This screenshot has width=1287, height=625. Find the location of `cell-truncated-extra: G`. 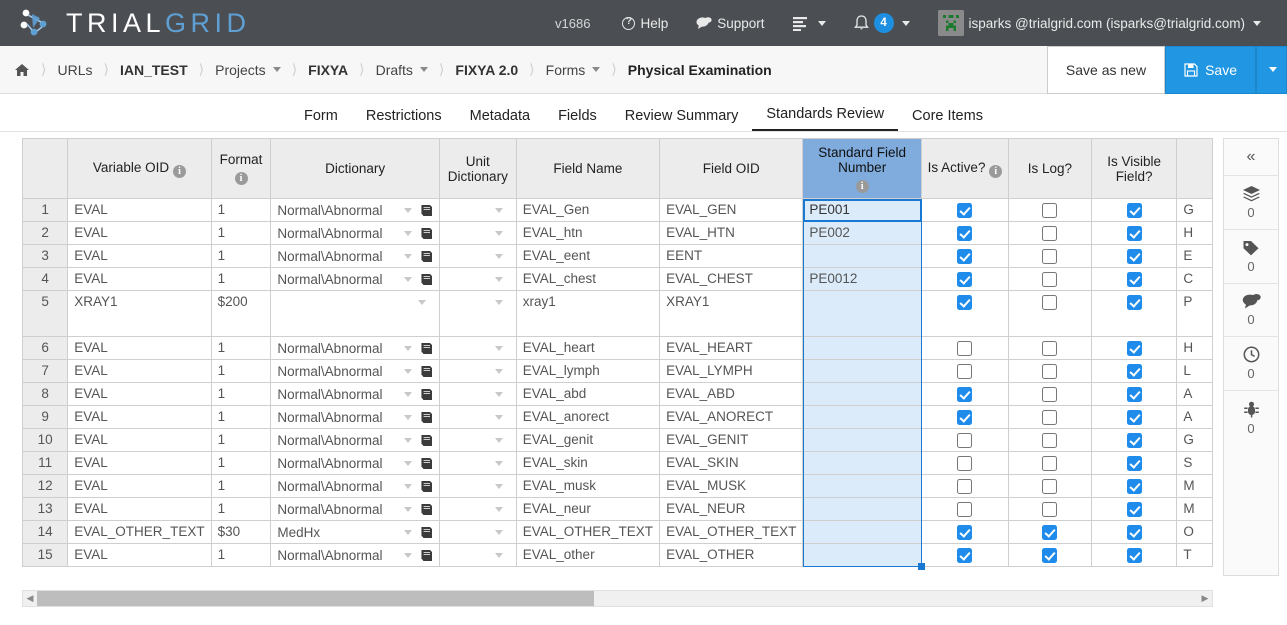

cell-truncated-extra: G is located at coordinates (1194, 210).